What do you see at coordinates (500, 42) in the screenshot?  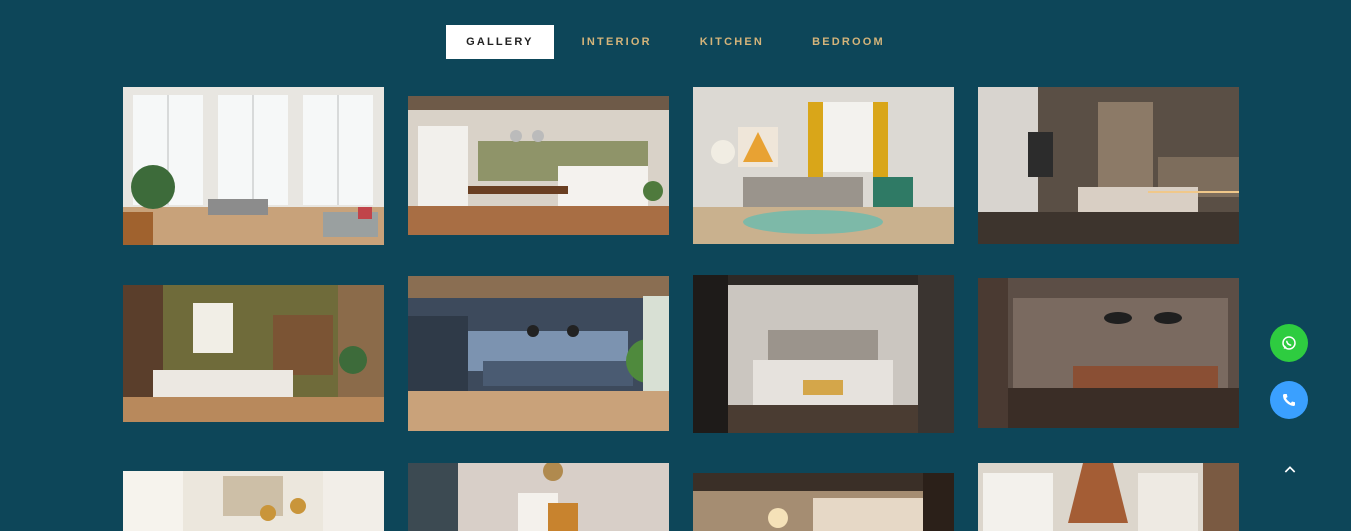 I see `tab-gallery: GALLERY` at bounding box center [500, 42].